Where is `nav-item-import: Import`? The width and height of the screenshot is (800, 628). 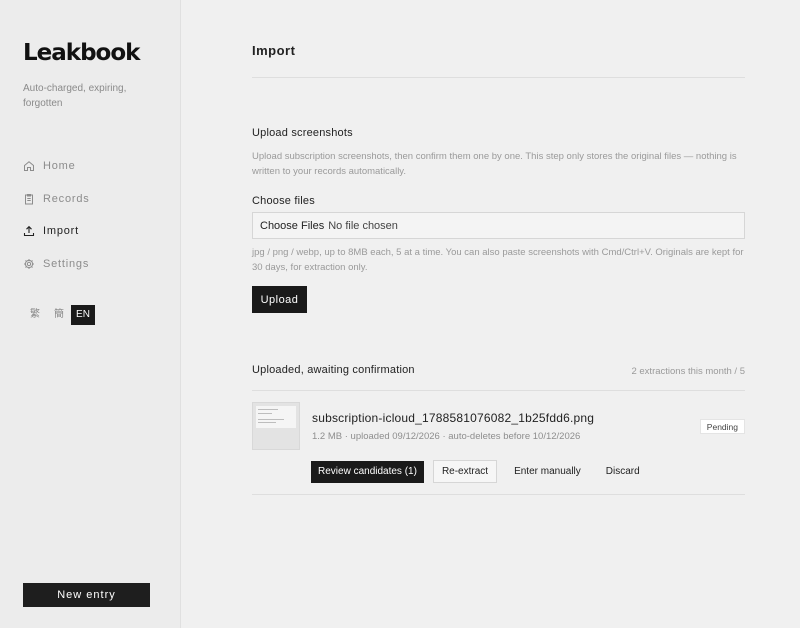
nav-item-import: Import is located at coordinates (56, 231).